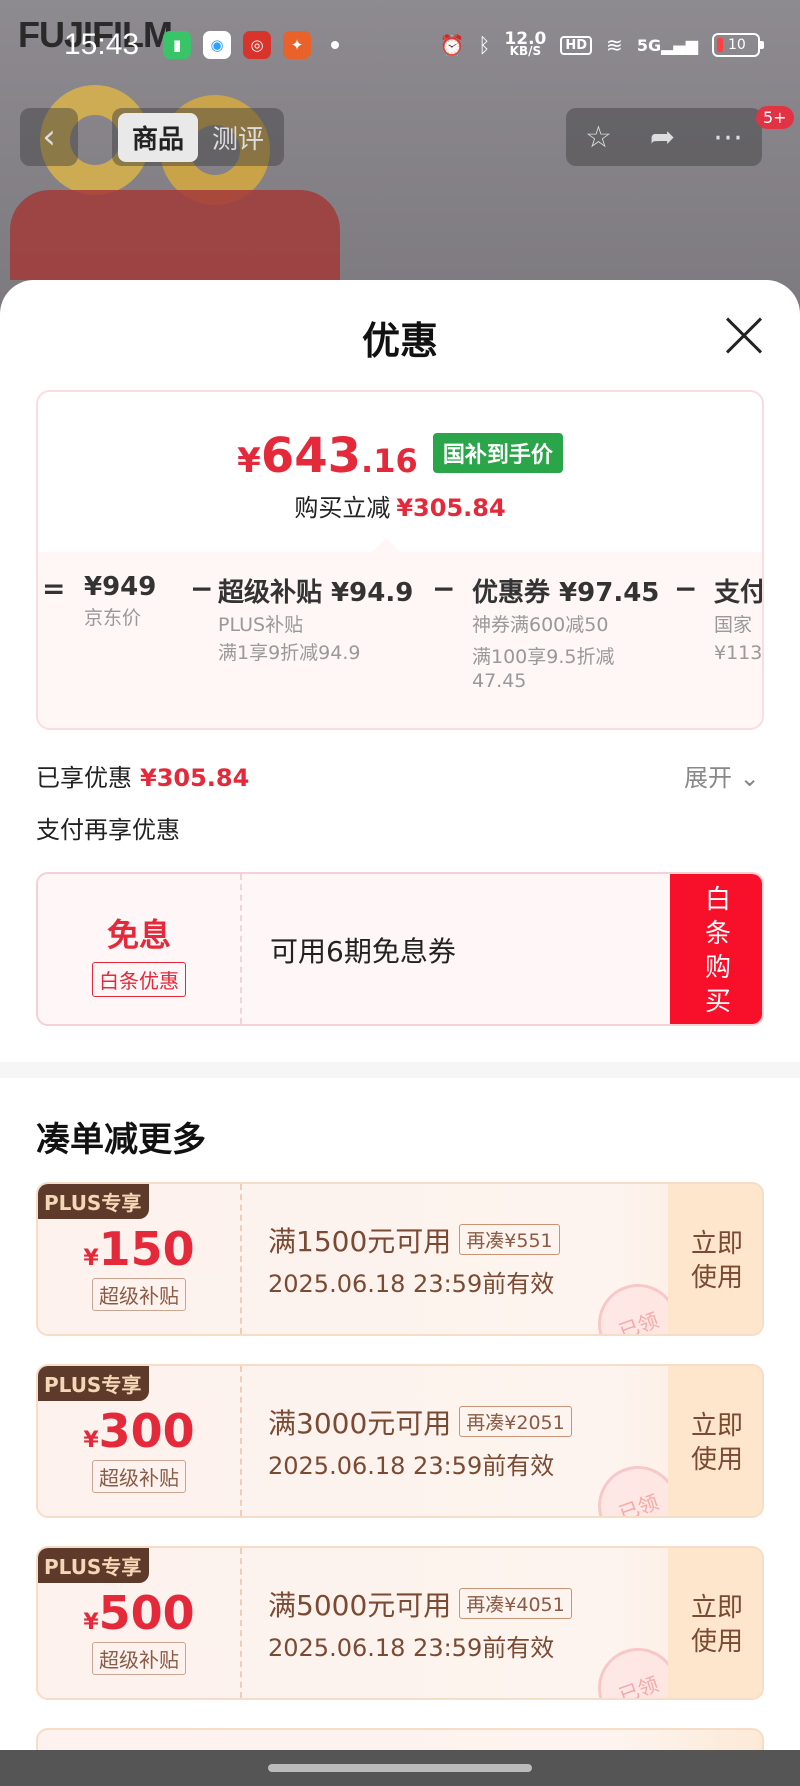 This screenshot has width=800, height=1786. Describe the element at coordinates (576, 45) in the screenshot. I see `hd-icon: HD` at that location.